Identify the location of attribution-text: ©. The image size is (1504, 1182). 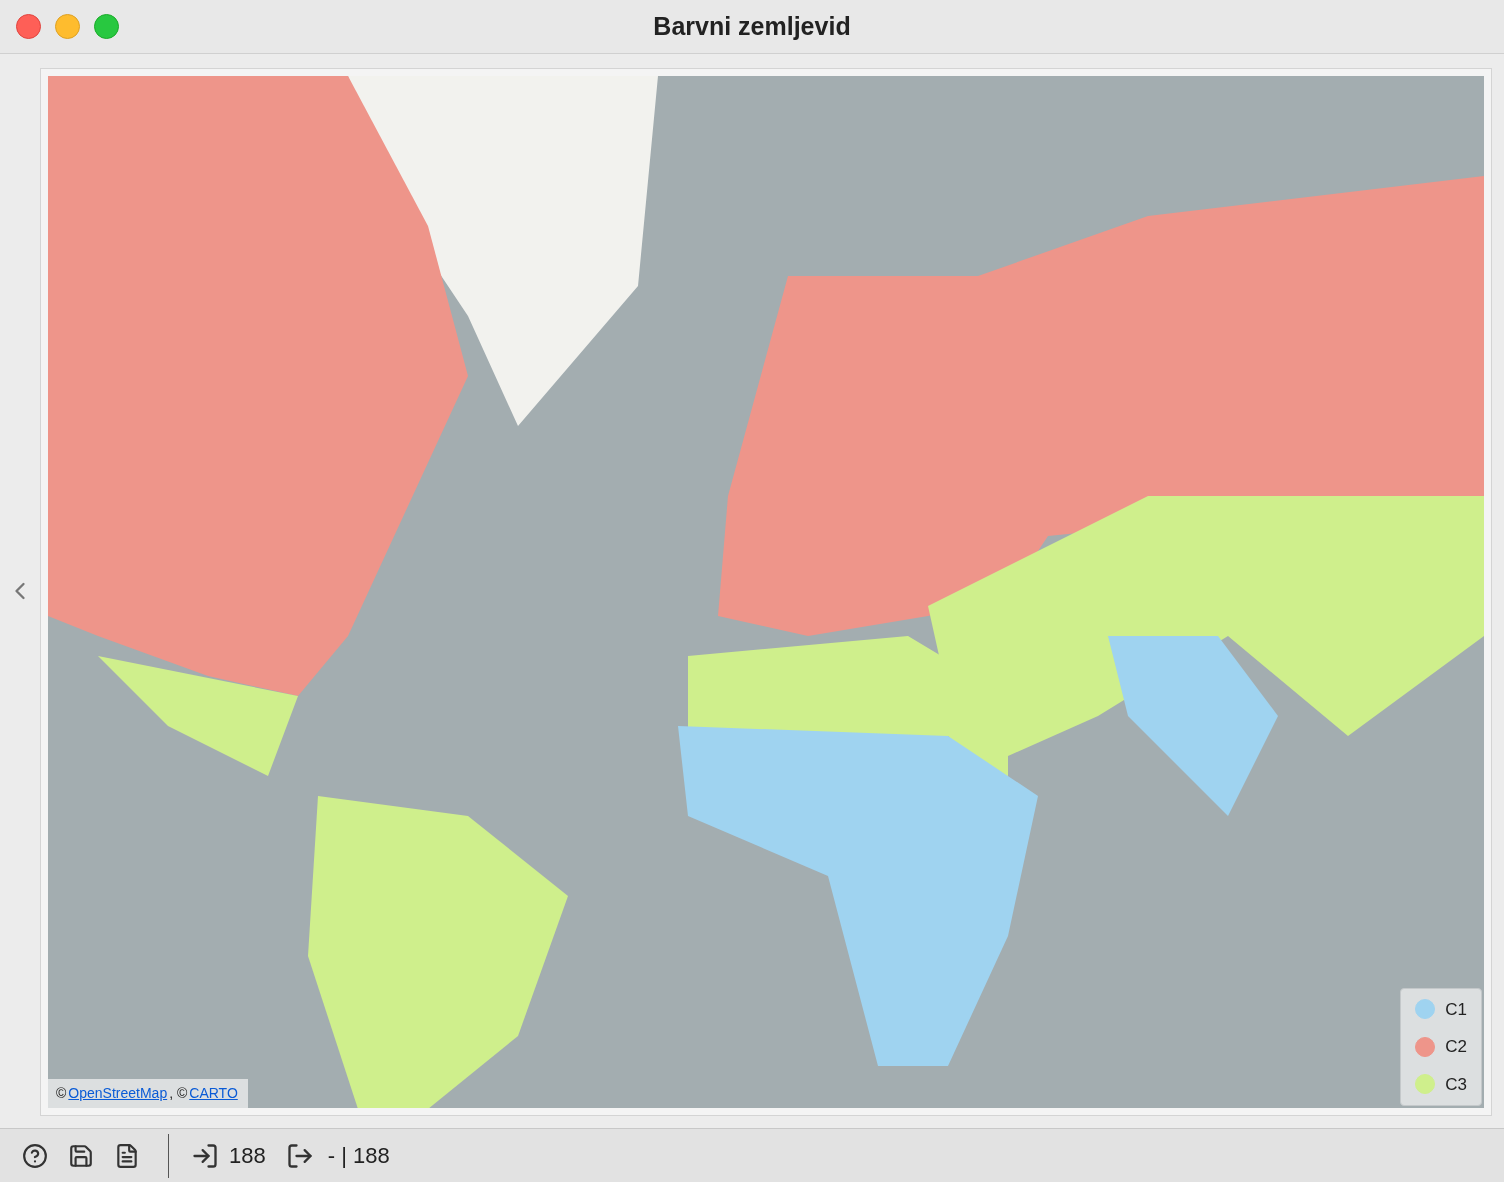
(61, 1093).